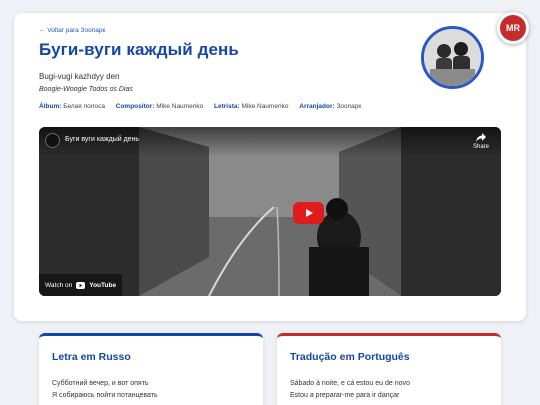  What do you see at coordinates (317, 106) in the screenshot?
I see `arranger-label: Arranjador:` at bounding box center [317, 106].